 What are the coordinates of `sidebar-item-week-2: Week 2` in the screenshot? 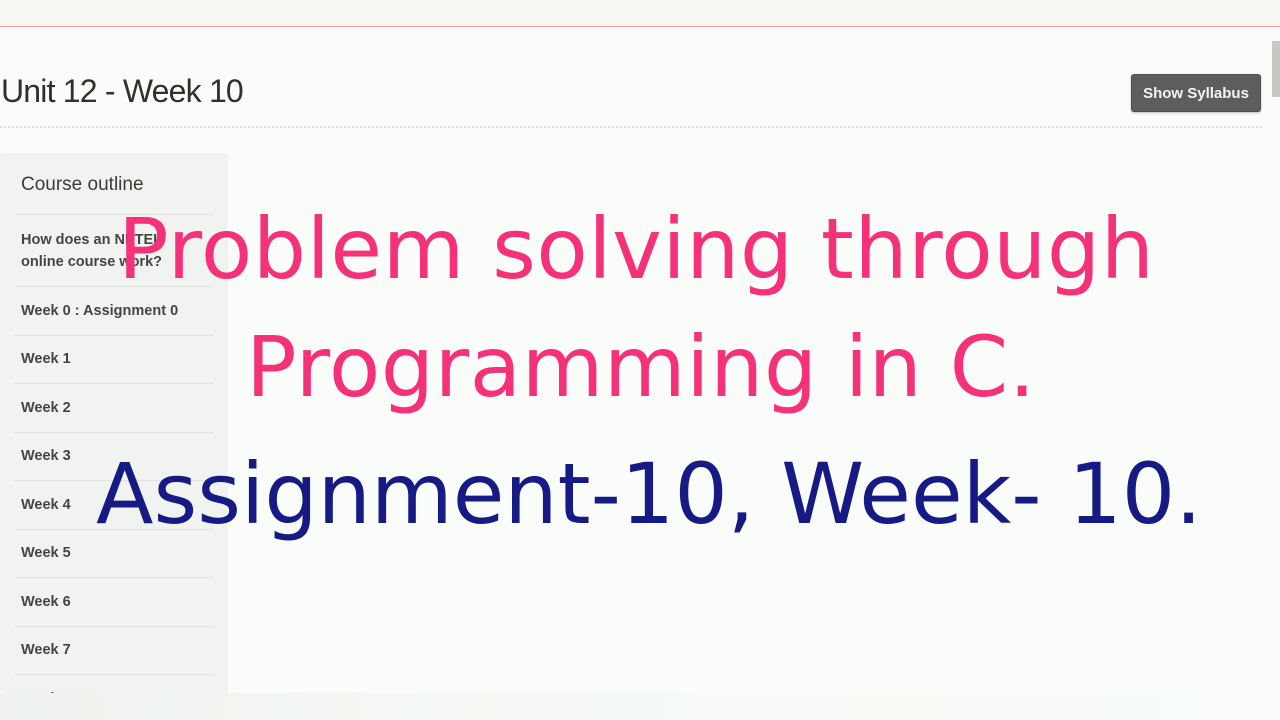 It's located at (113, 407).